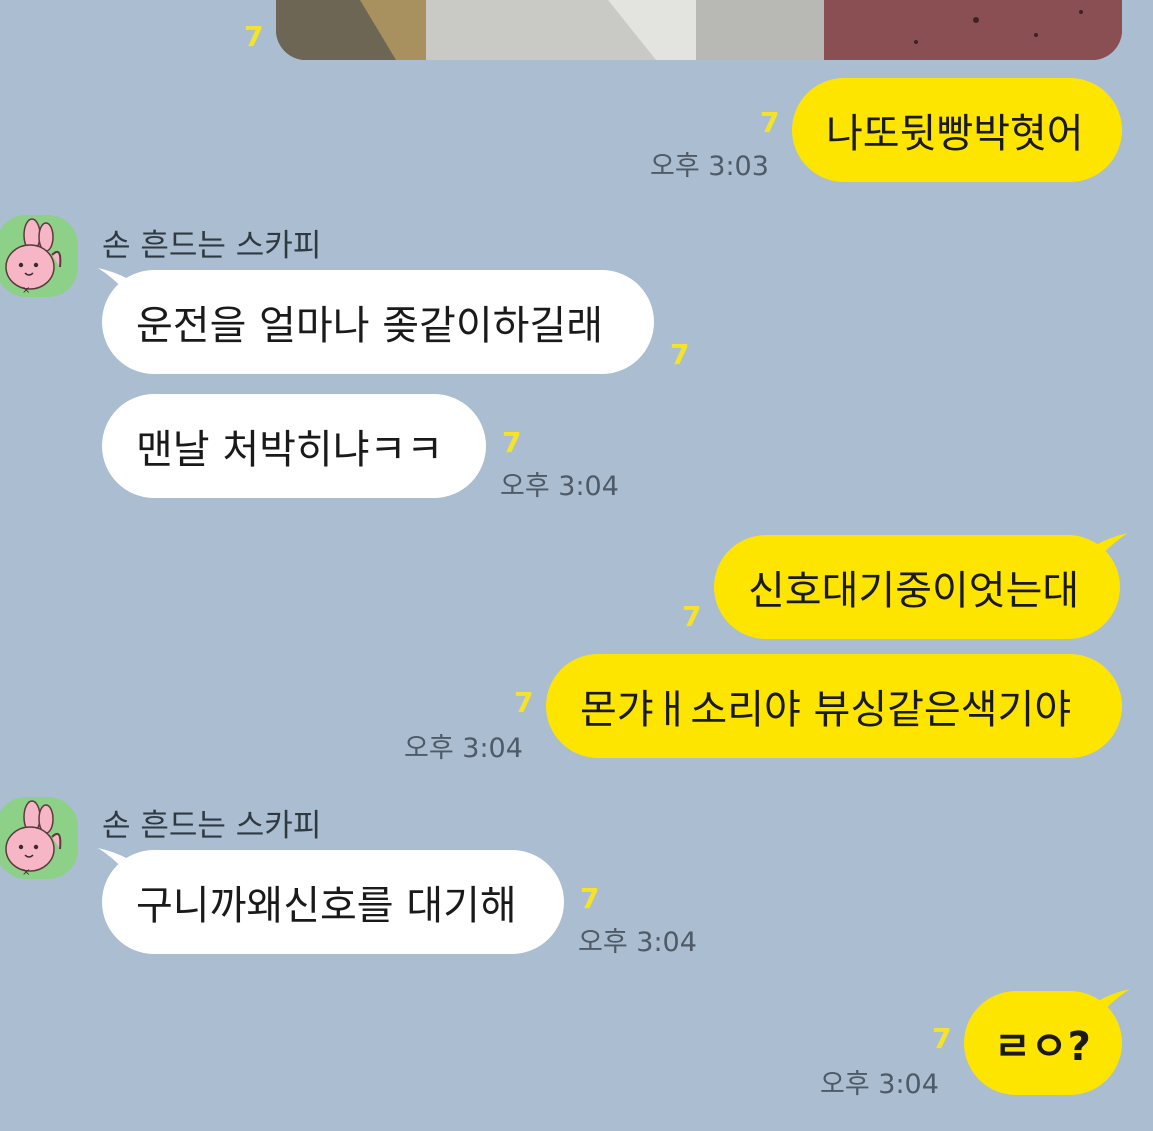 The image size is (1153, 1131). I want to click on my-message-bubble: 신호대기중이엇는대, so click(917, 587).